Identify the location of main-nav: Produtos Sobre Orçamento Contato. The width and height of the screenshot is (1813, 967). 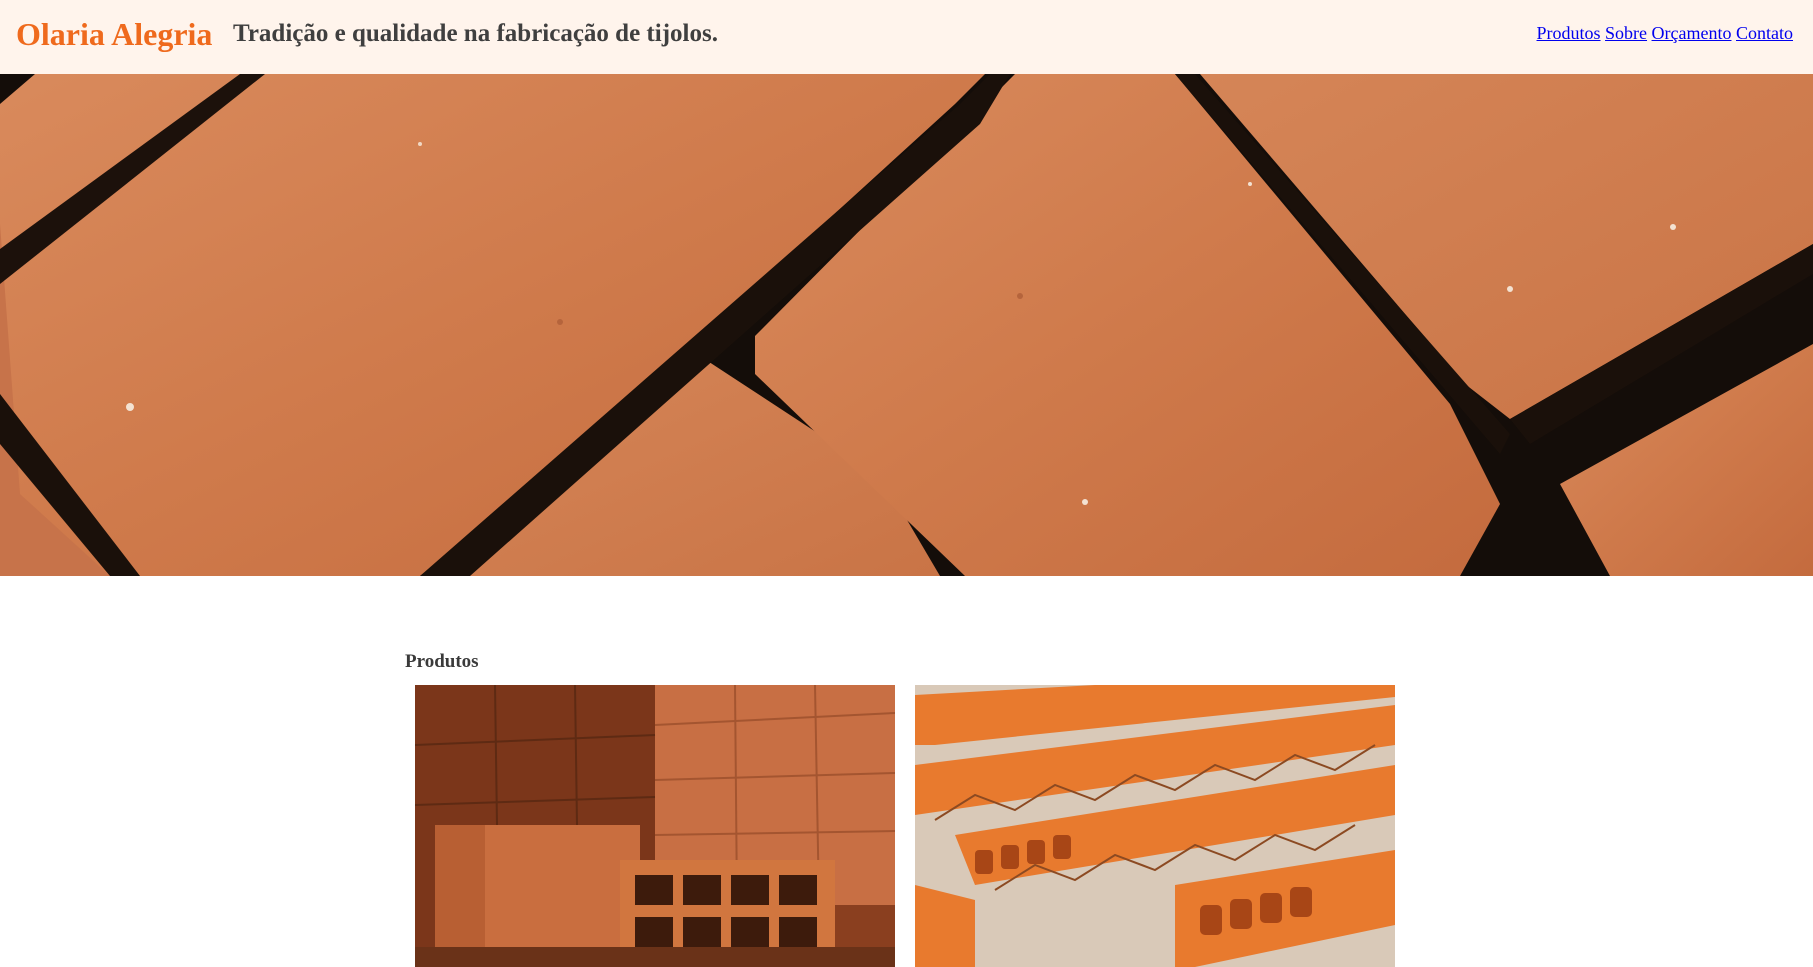
(1665, 33).